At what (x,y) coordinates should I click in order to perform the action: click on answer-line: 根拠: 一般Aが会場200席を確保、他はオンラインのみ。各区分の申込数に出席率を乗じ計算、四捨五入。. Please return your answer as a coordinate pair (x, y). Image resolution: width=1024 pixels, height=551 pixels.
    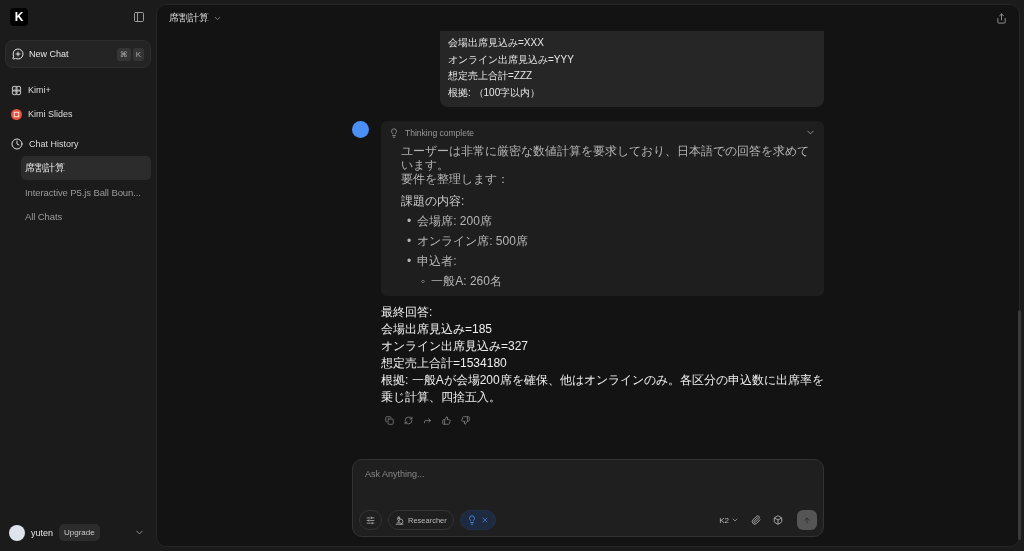
    Looking at the image, I should click on (602, 389).